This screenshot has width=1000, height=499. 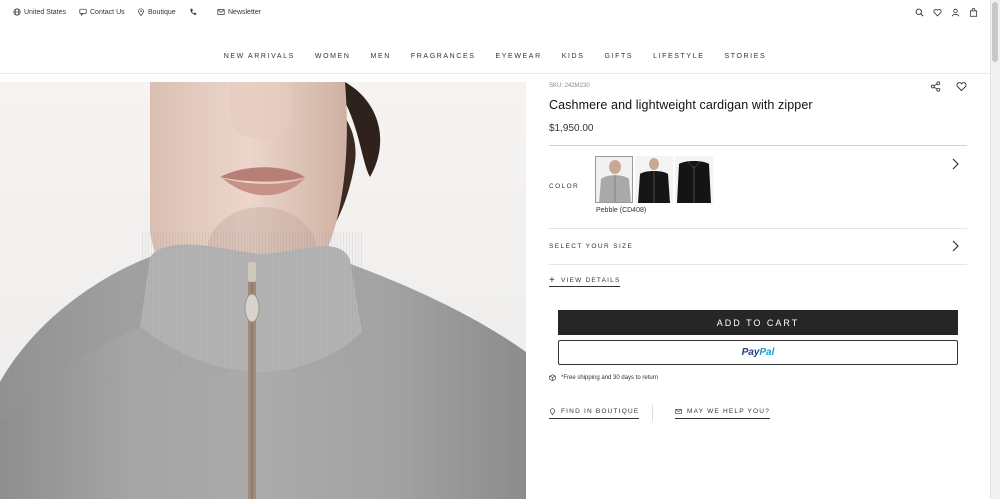 I want to click on view-details-link: + VIEW DETAILS, so click(x=585, y=280).